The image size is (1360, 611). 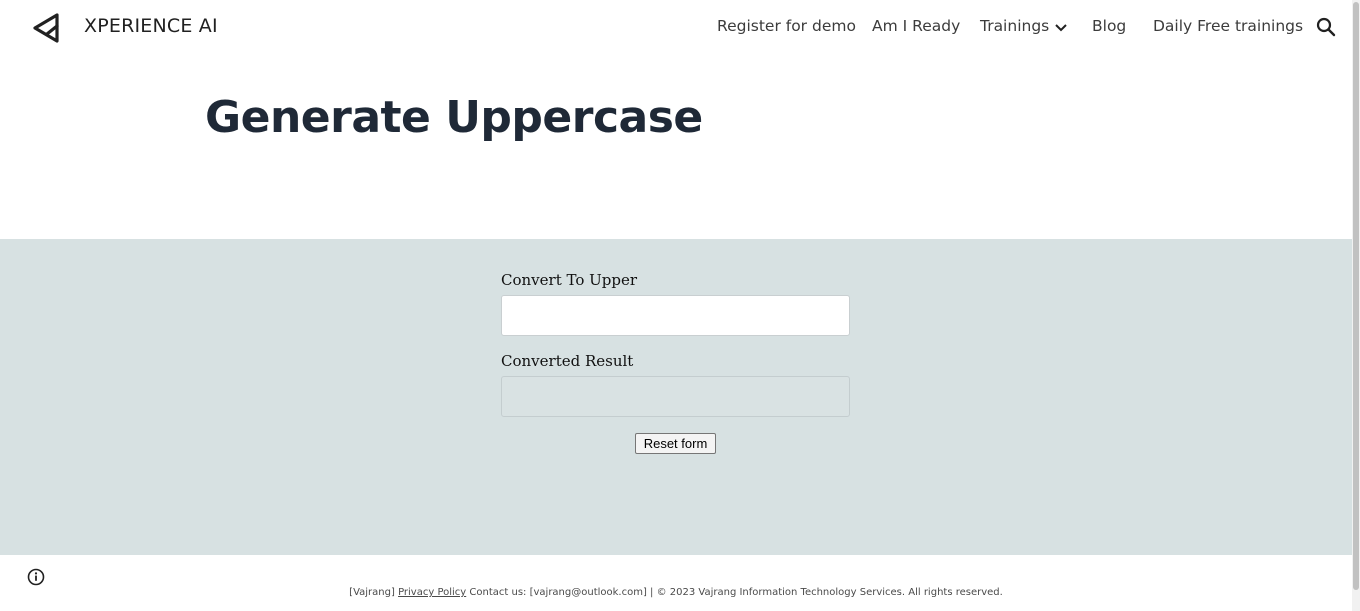 What do you see at coordinates (36, 577) in the screenshot?
I see `info-icon` at bounding box center [36, 577].